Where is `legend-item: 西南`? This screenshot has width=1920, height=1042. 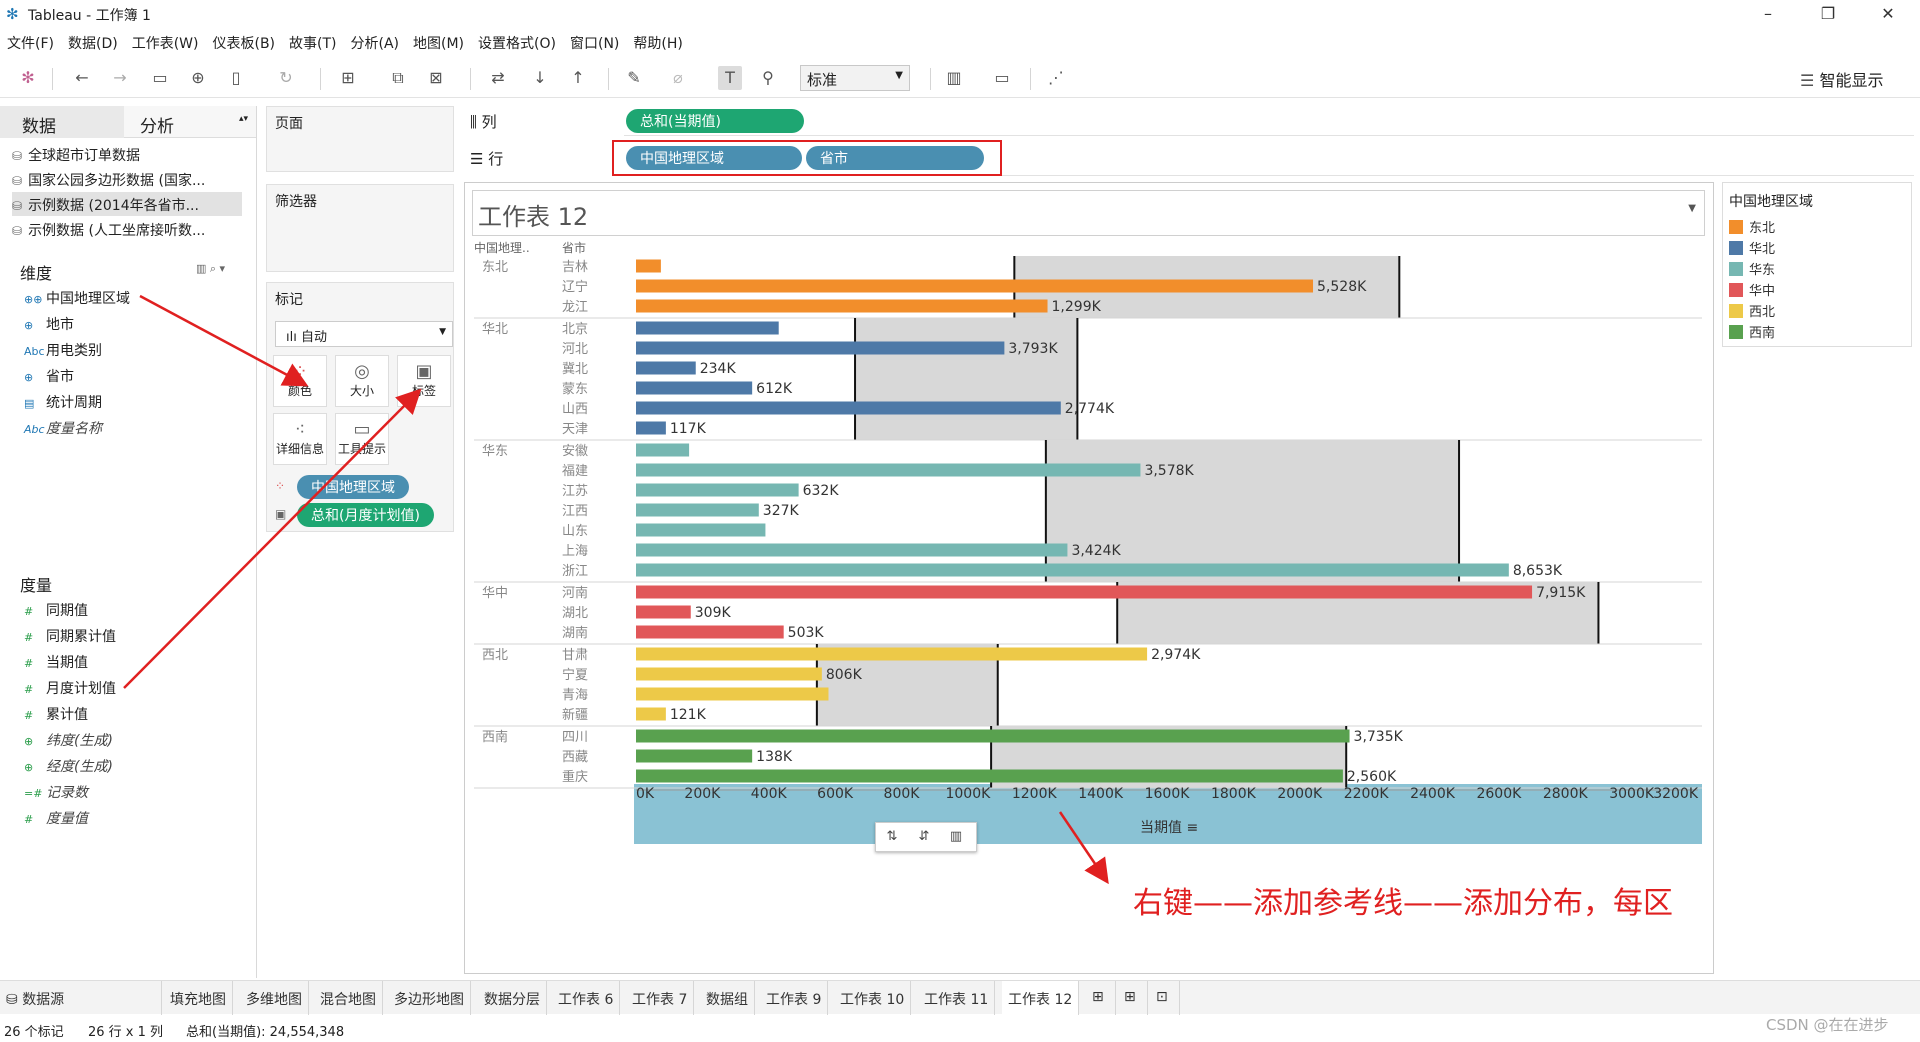
legend-item: 西南 is located at coordinates (1752, 332).